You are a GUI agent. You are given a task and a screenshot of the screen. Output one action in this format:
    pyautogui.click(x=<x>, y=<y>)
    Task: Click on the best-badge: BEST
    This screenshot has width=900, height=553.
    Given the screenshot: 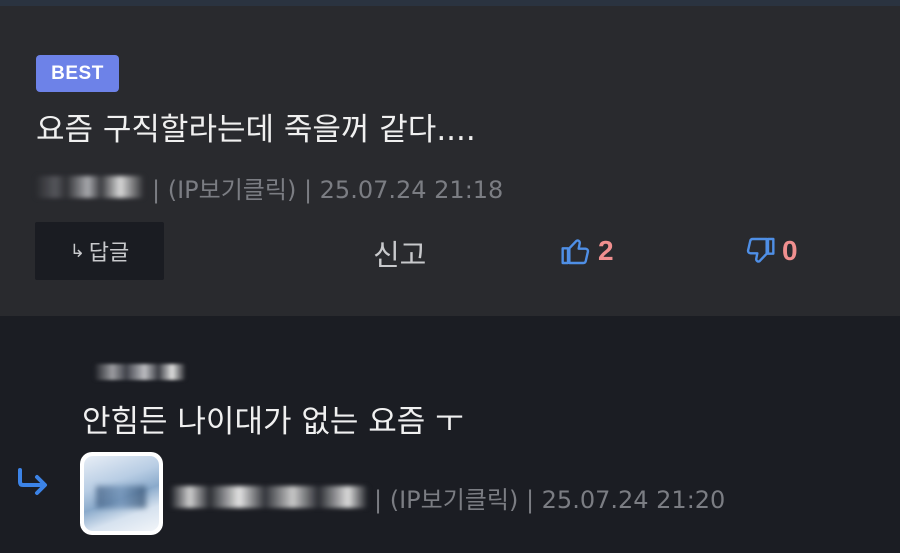 What is the action you would take?
    pyautogui.click(x=77, y=73)
    